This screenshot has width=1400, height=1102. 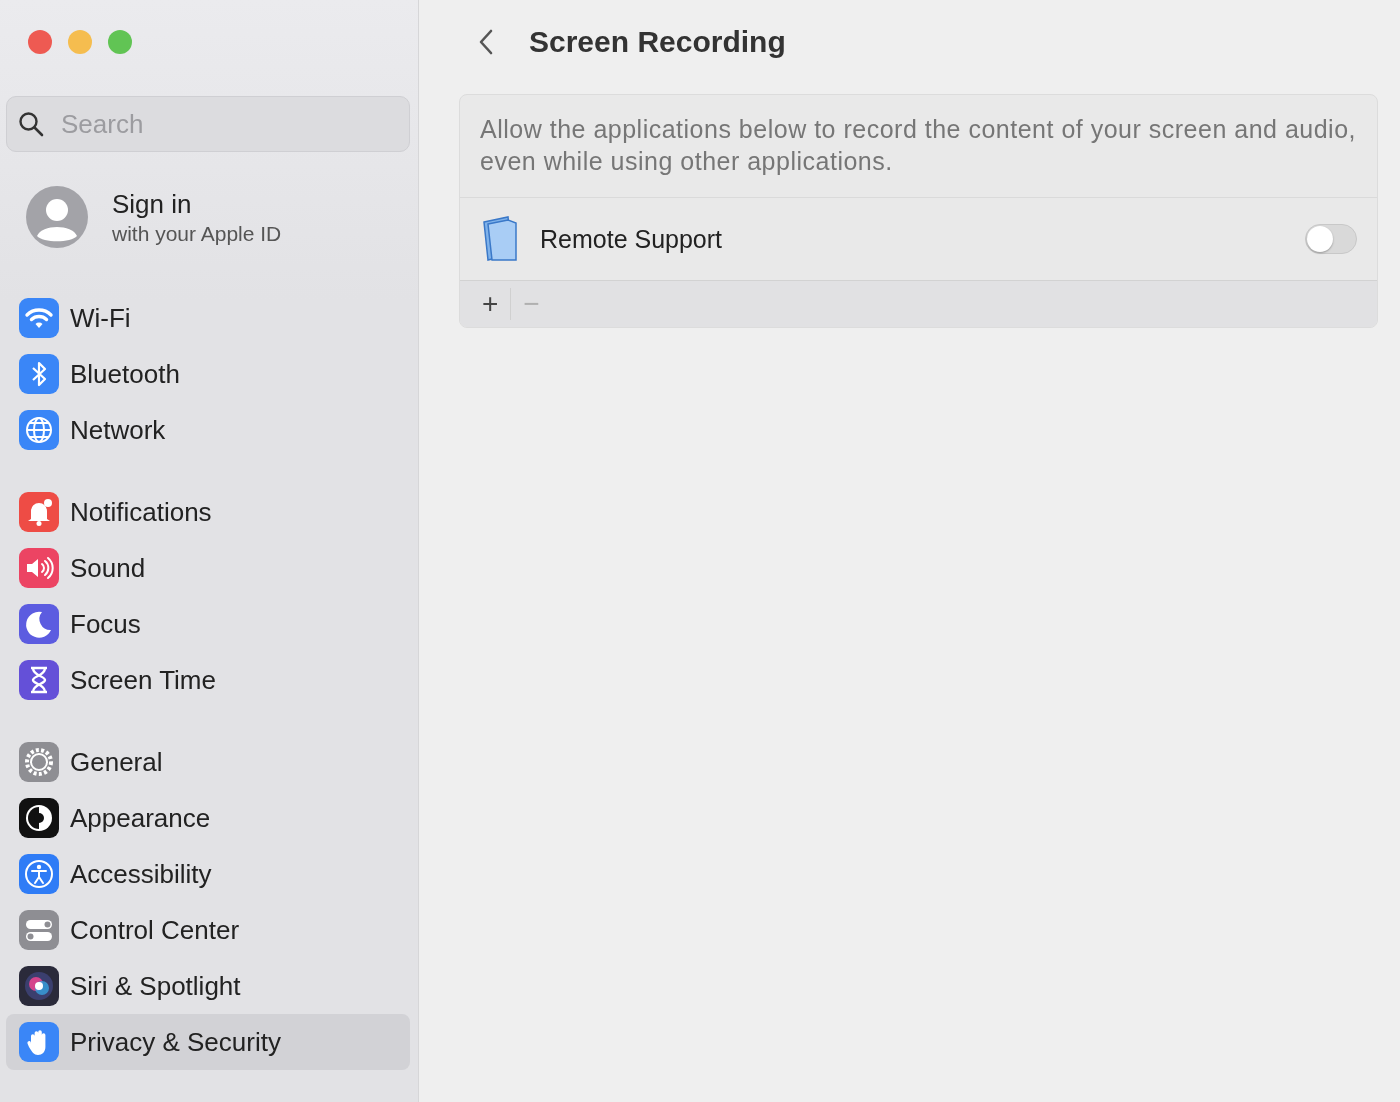 What do you see at coordinates (208, 874) in the screenshot?
I see `sidebar-item: Accessibility` at bounding box center [208, 874].